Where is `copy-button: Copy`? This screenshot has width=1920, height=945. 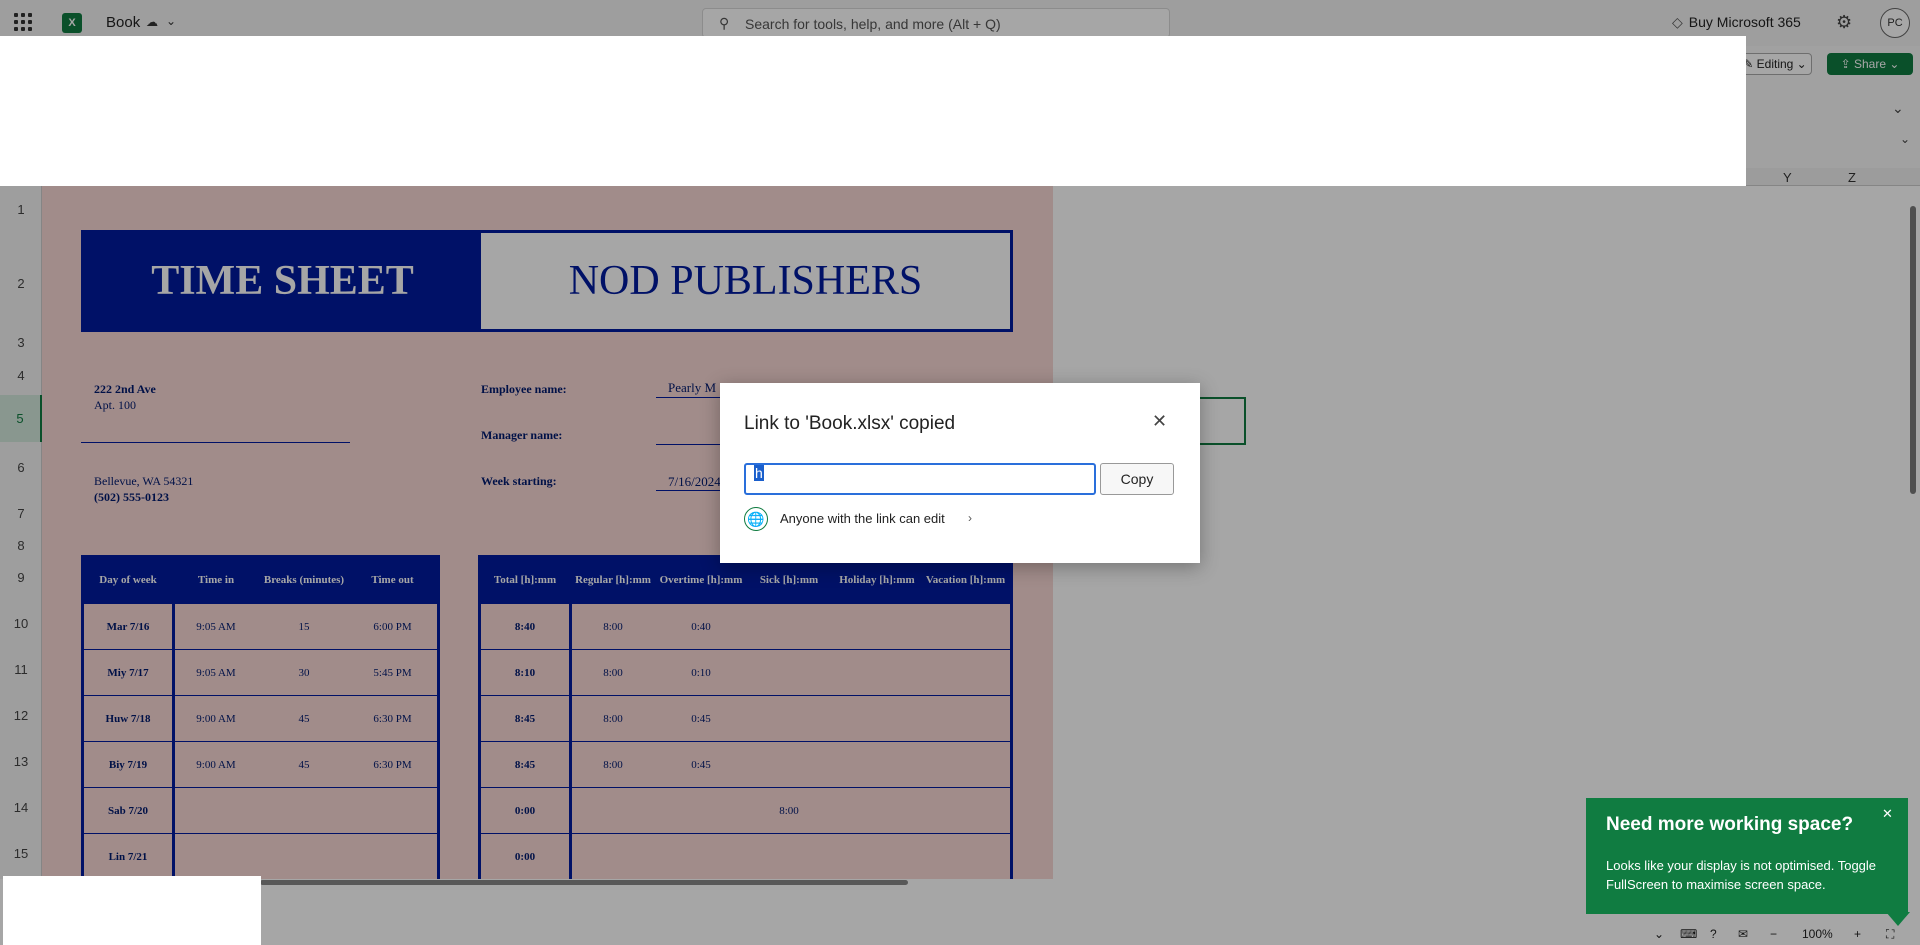
copy-button: Copy is located at coordinates (1137, 479).